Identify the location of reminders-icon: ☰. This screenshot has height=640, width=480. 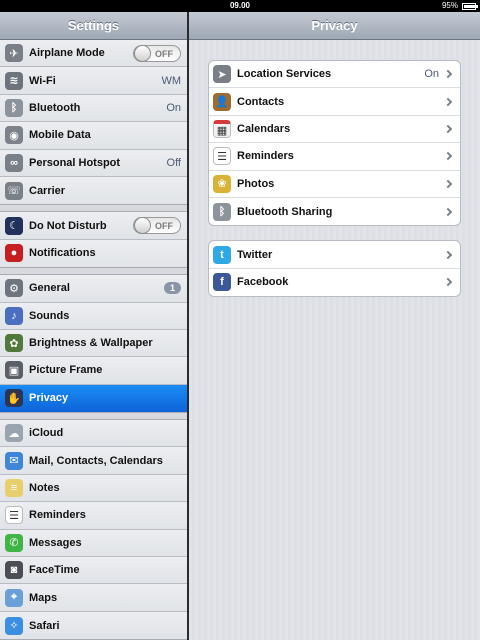
(14, 515).